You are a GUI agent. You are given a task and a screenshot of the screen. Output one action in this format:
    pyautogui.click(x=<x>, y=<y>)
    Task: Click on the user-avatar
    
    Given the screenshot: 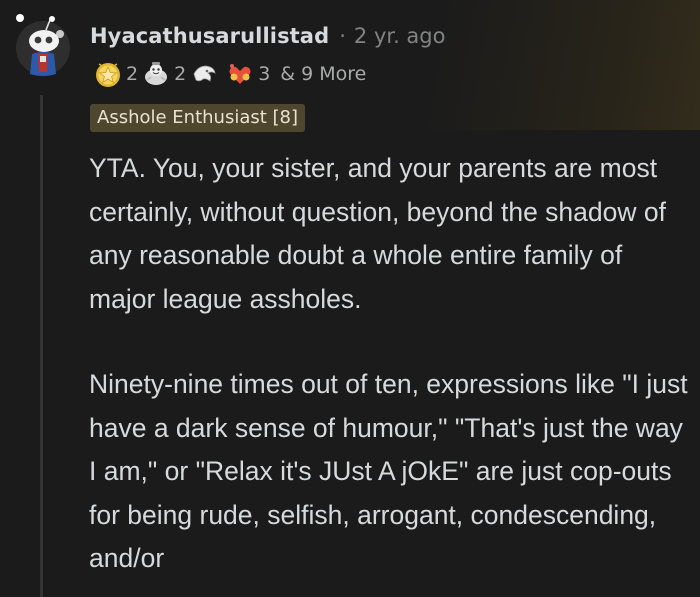 What is the action you would take?
    pyautogui.click(x=43, y=47)
    